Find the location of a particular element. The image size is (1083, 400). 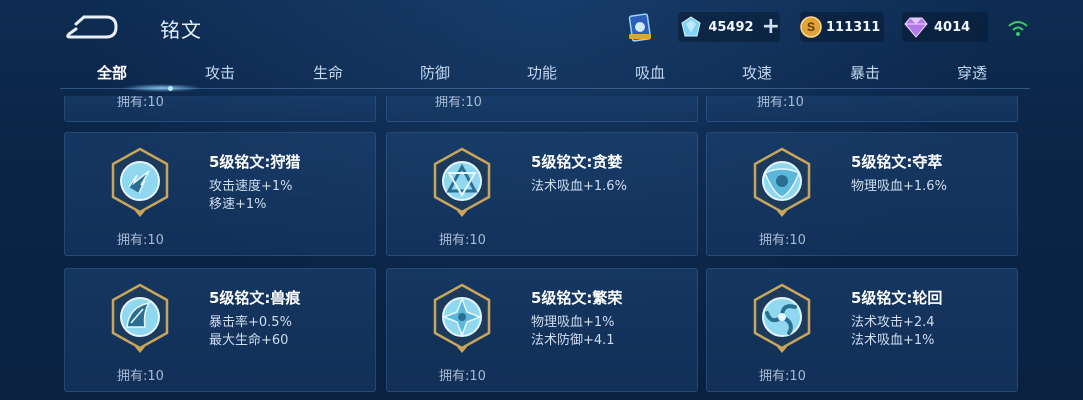

inscription-card: 5级铭文:轮回 法术攻击+2.4 法术吸血+1% 拥有:10 is located at coordinates (862, 330).